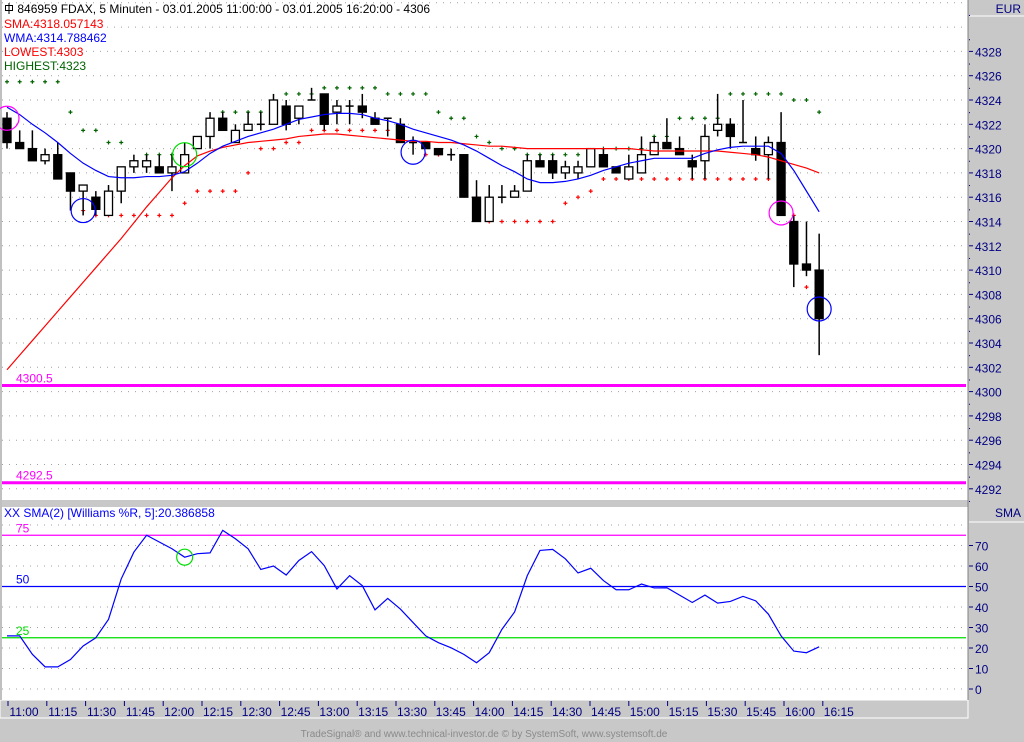 This screenshot has height=742, width=1024. What do you see at coordinates (988, 150) in the screenshot?
I see `price-tick-label: 4320` at bounding box center [988, 150].